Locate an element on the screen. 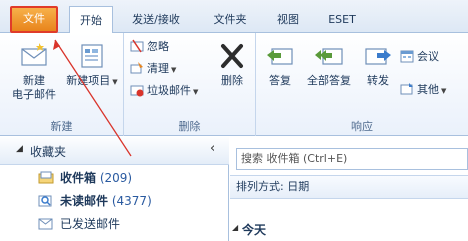 Image resolution: width=468 pixels, height=241 pixels. ignore-label: 忽略 is located at coordinates (158, 46).